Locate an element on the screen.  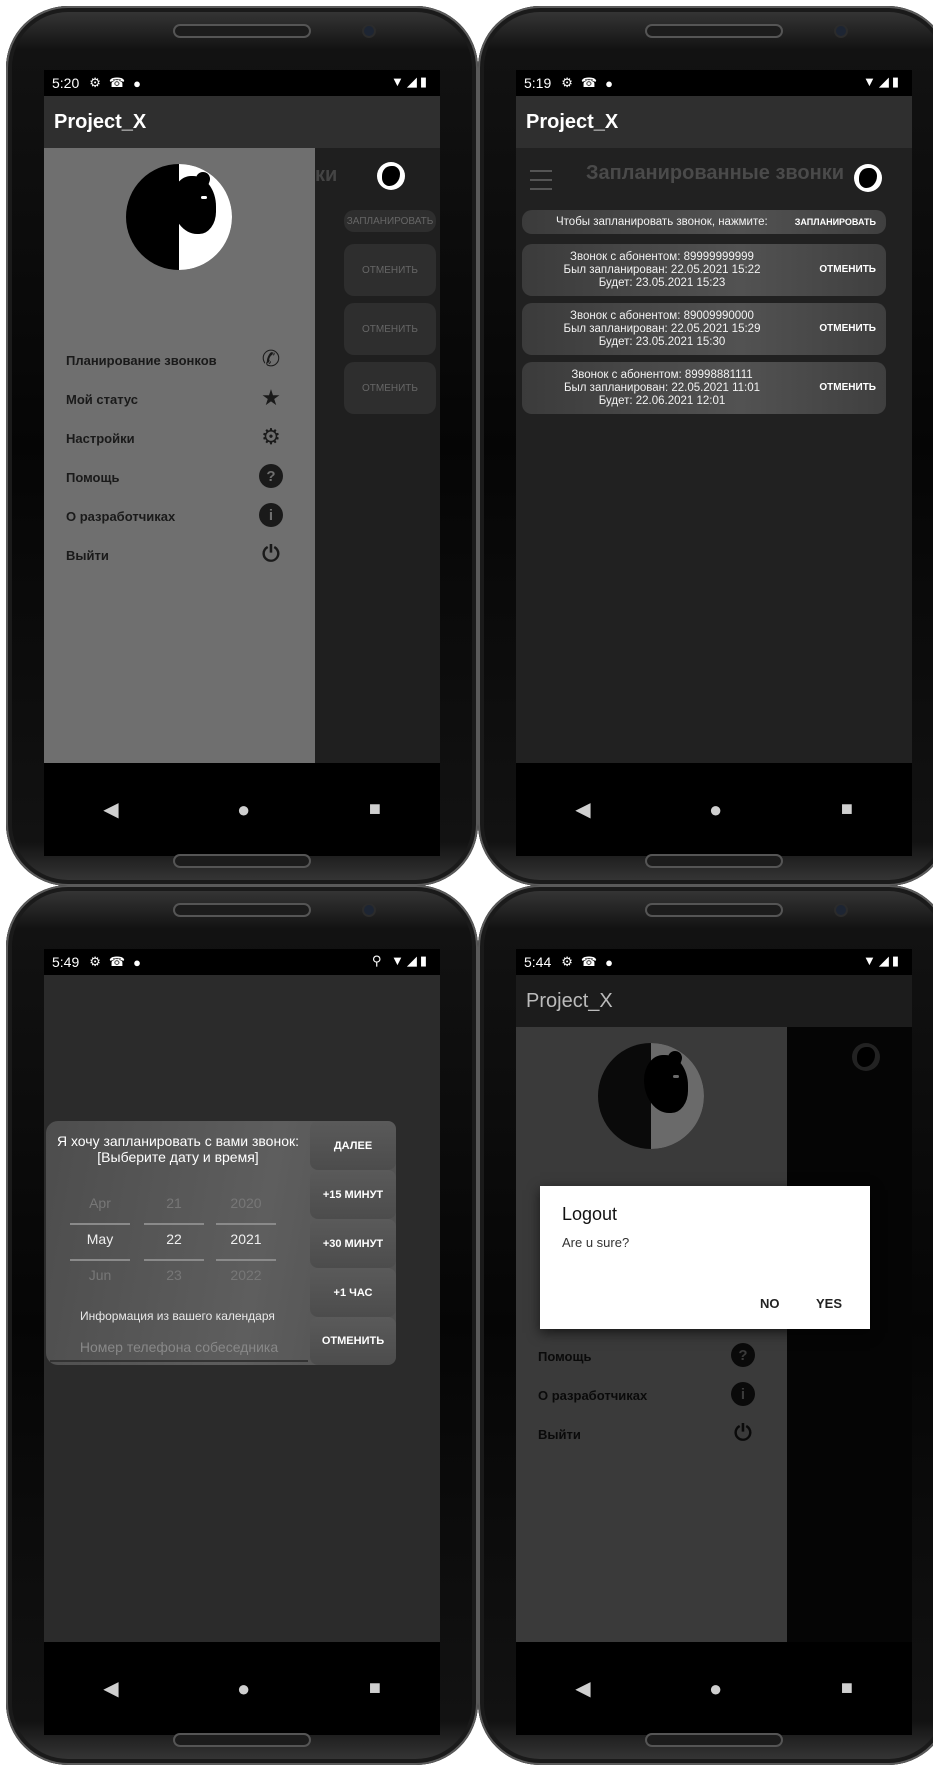
day-picker: 23 is located at coordinates (174, 1275).